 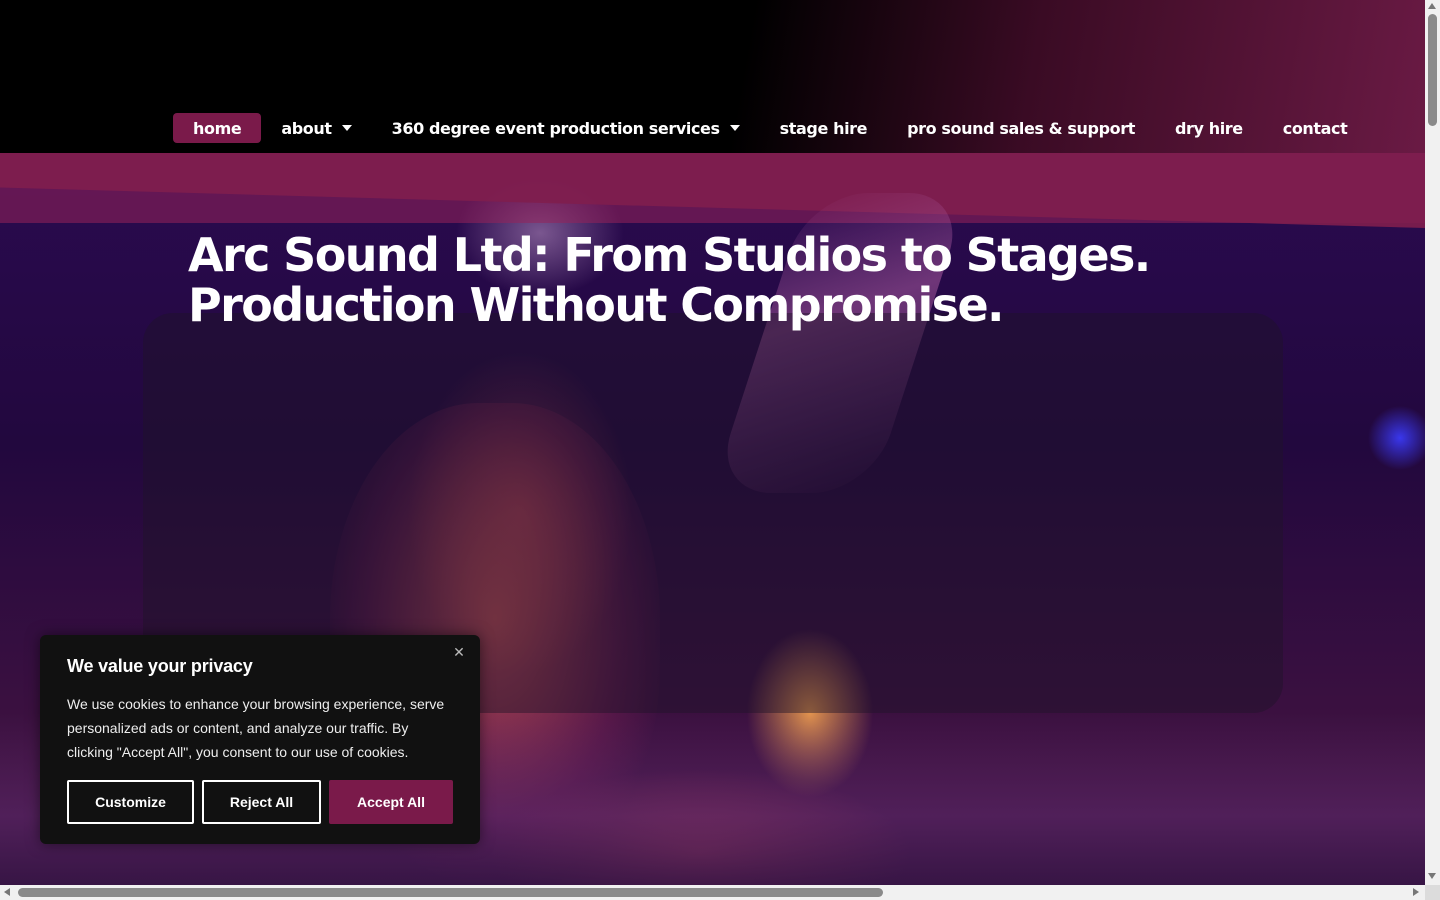 I want to click on nav-item-about: about, so click(x=316, y=128).